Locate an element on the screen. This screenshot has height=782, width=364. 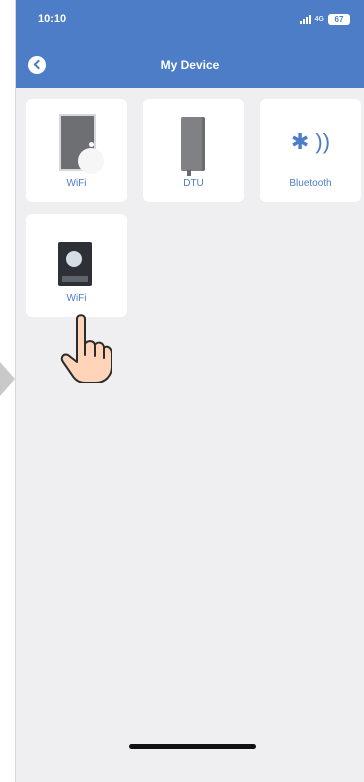
arrow-indicator is located at coordinates (7, 379).